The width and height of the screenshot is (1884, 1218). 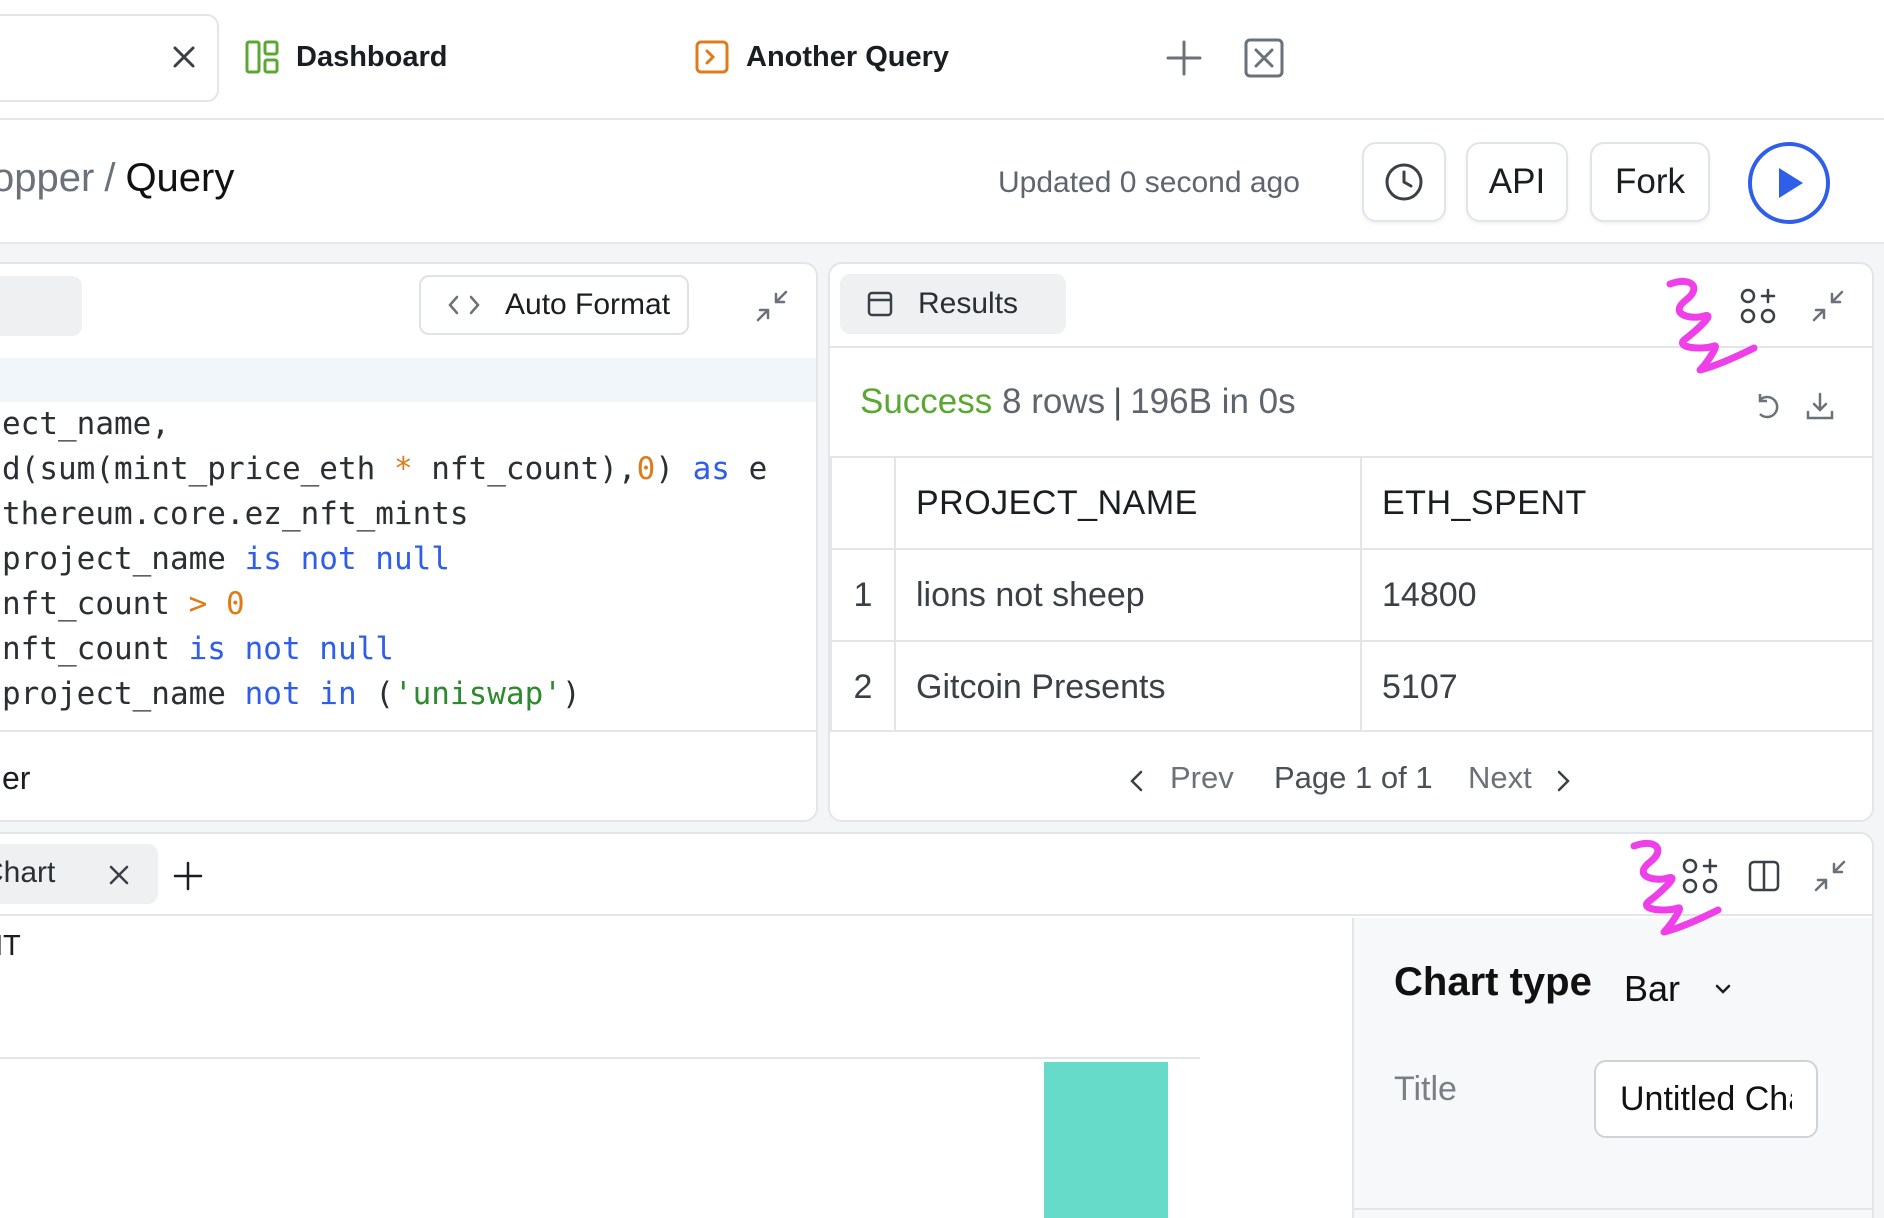 What do you see at coordinates (880, 304) in the screenshot?
I see `table-icon` at bounding box center [880, 304].